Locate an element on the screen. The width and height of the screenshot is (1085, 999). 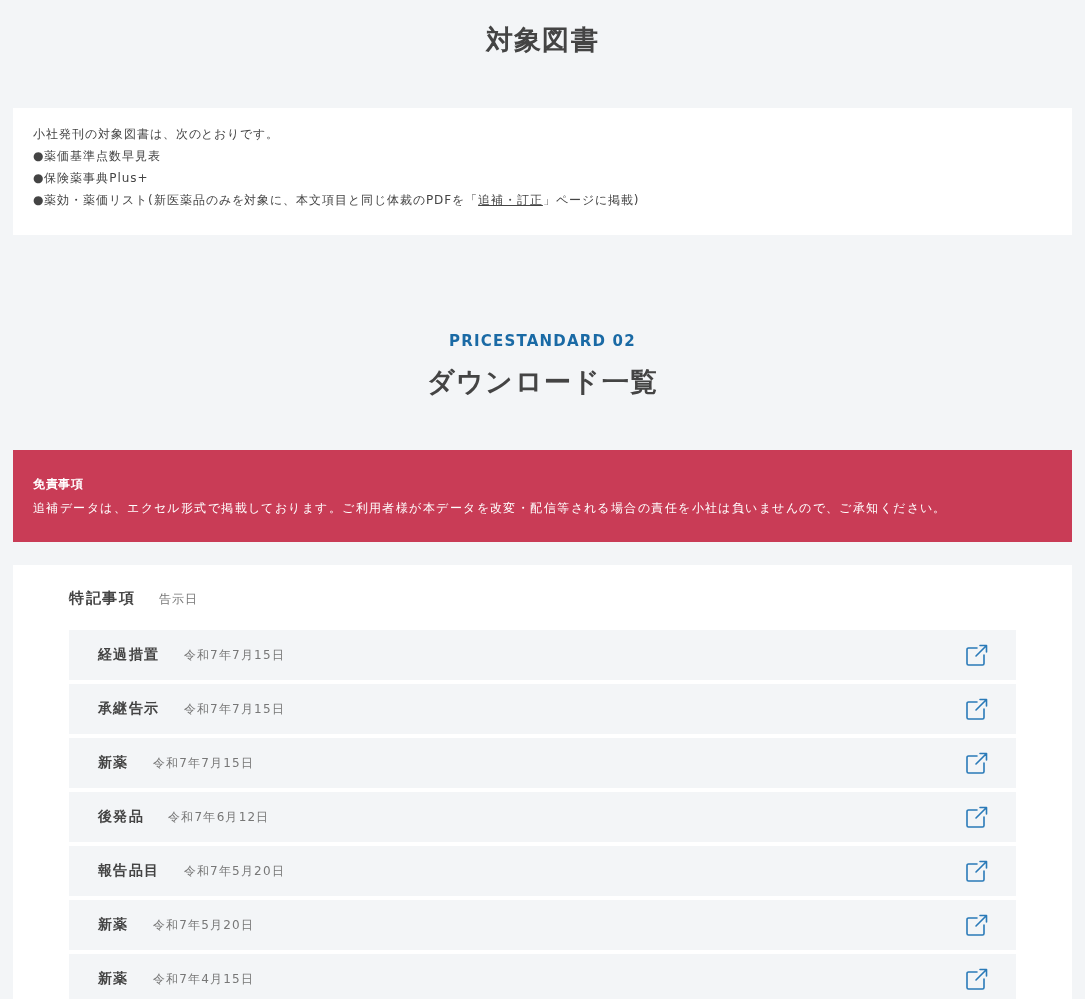
row-date: 令和7年4月15日 is located at coordinates (203, 979).